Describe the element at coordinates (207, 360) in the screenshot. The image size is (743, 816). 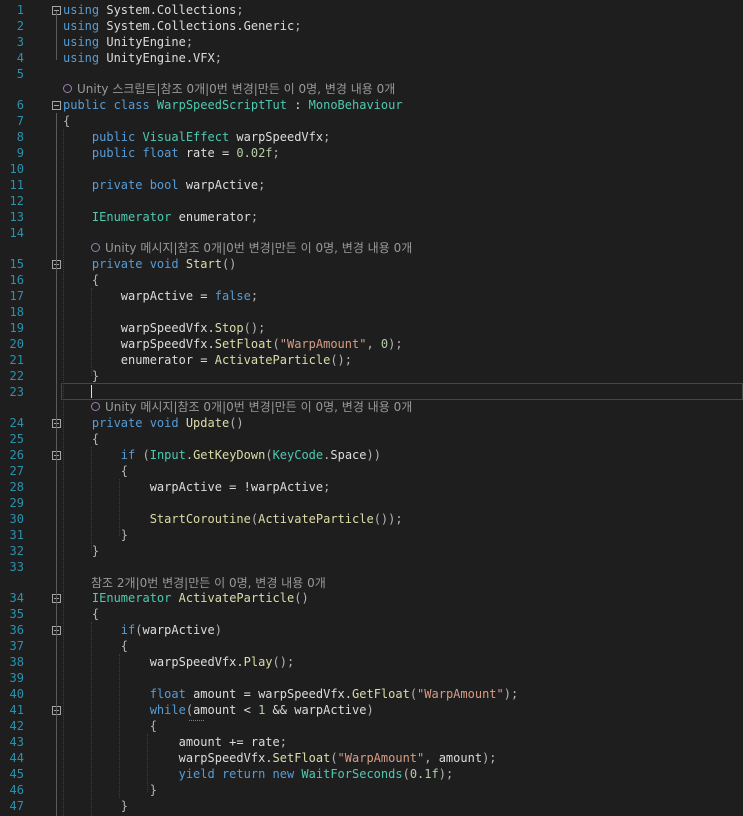
I see `code-text: enumerator = ActivateParticle();` at that location.